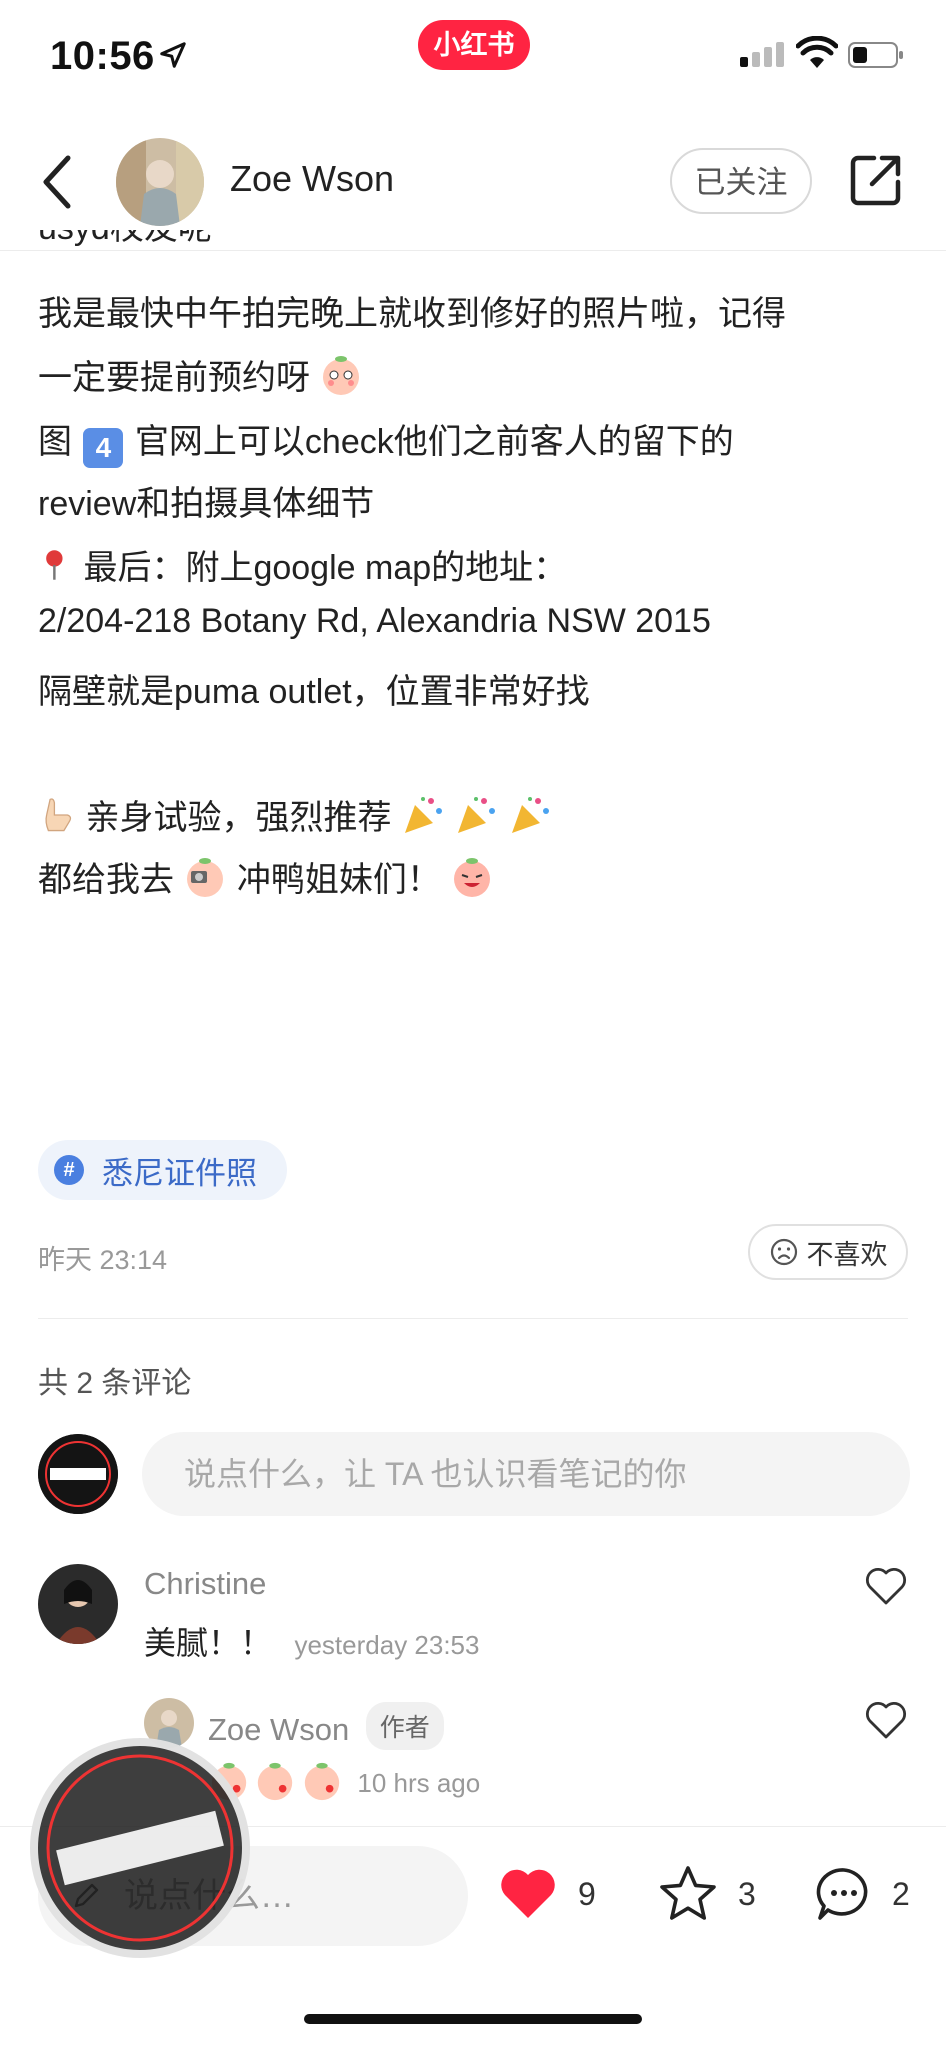  What do you see at coordinates (125, 238) in the screenshot?
I see `post-text-partial: usyd校友呢` at bounding box center [125, 238].